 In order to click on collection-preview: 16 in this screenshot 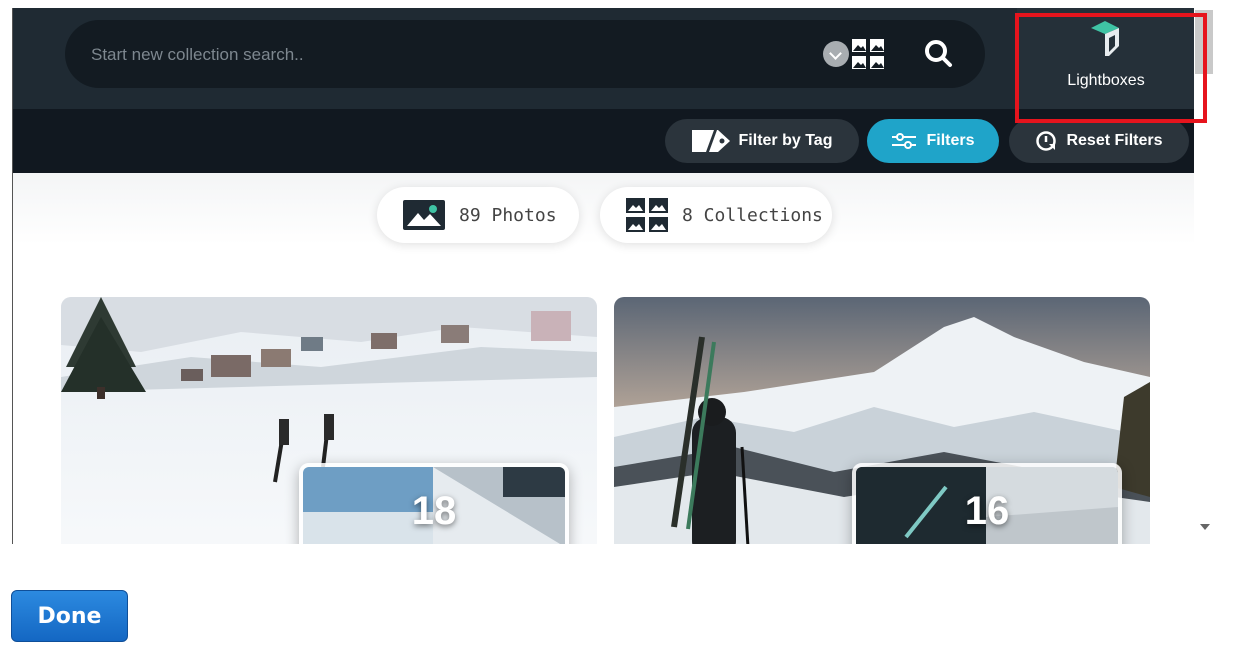, I will do `click(987, 503)`.